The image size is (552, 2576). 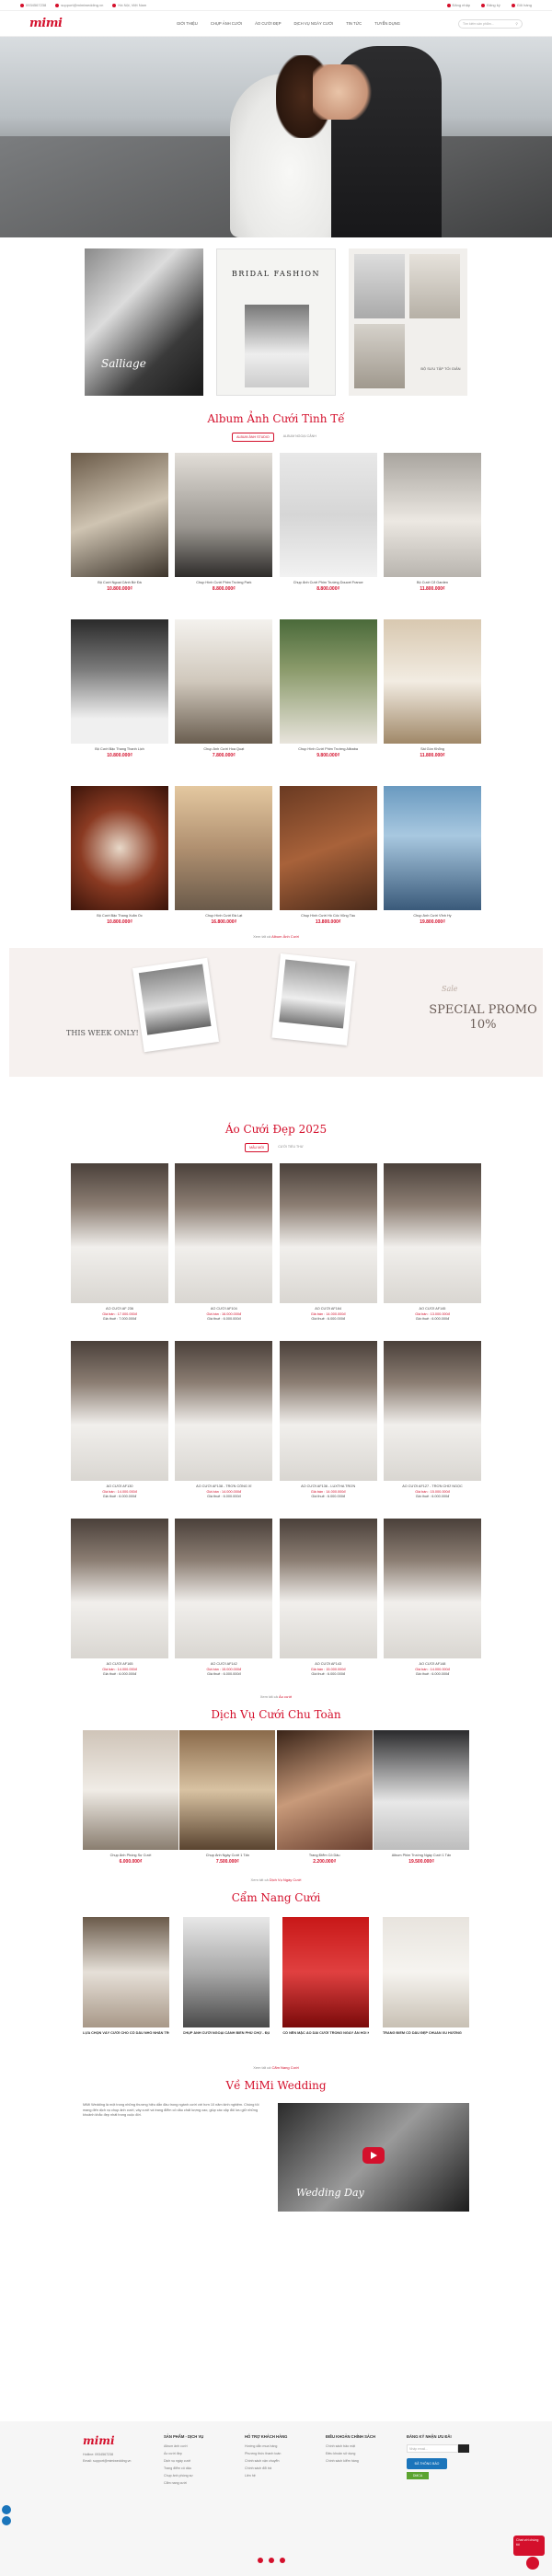 I want to click on news-see-all: Xem tất cả Cẩm Nang Cưới, so click(x=276, y=2067).